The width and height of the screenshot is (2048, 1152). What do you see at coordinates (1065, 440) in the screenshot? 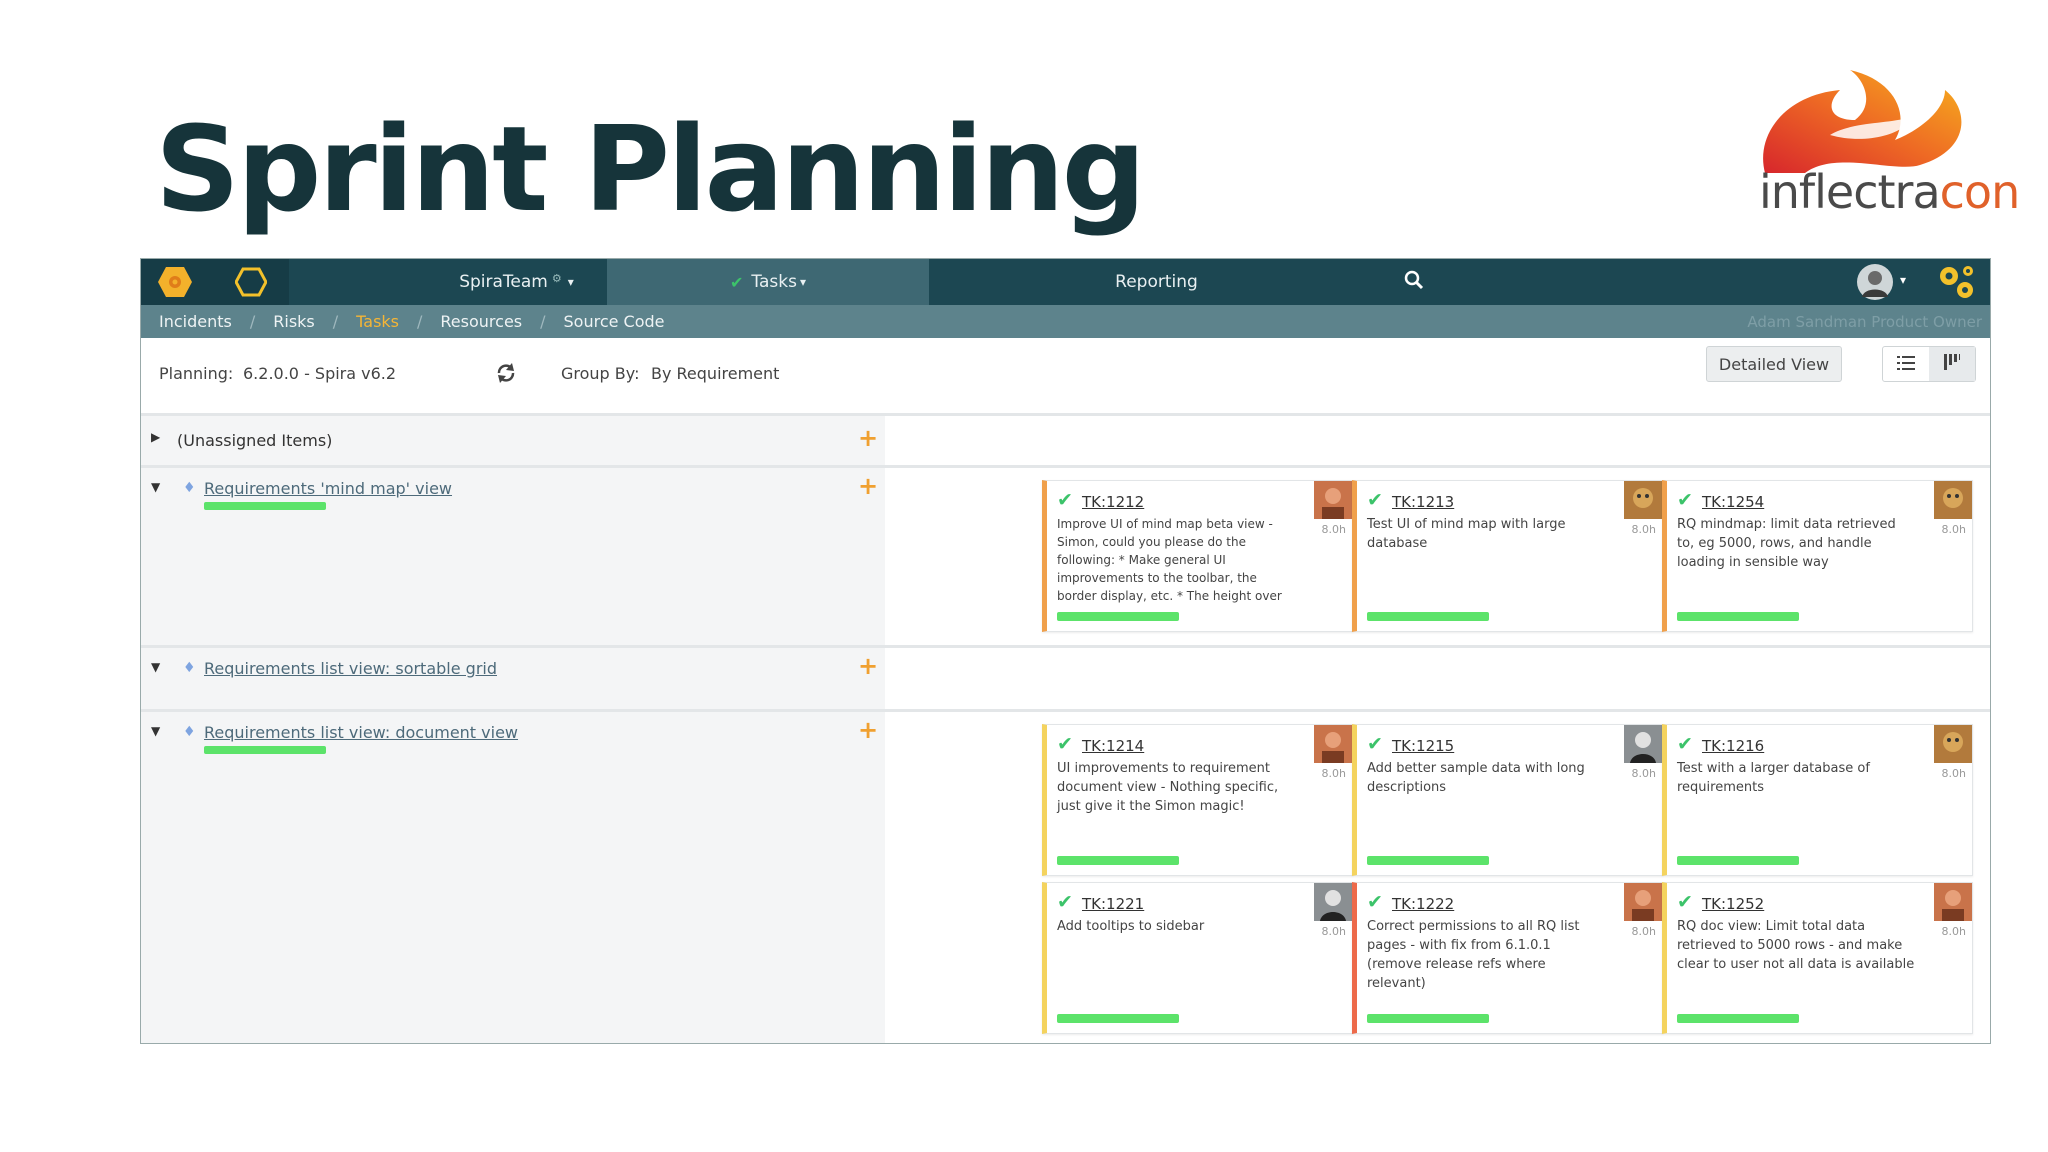
I see `group-row-unassigned: ▶ (Unassigned Items) +` at bounding box center [1065, 440].